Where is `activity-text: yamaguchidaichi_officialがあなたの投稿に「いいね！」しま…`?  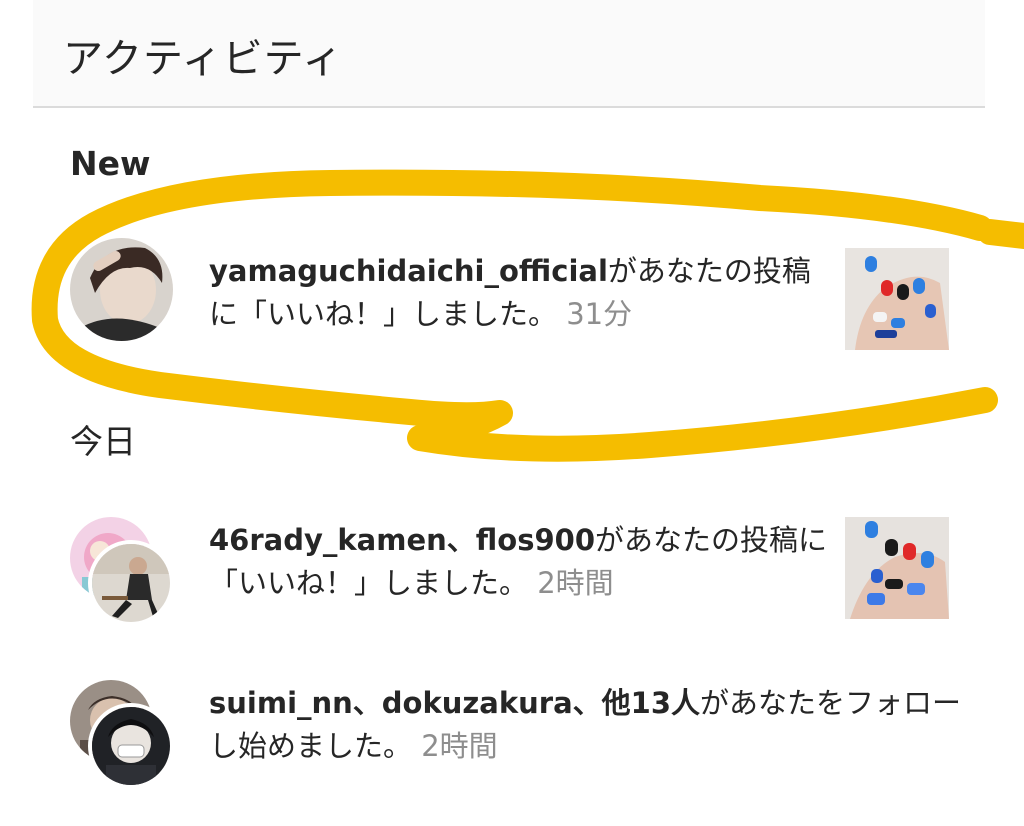
activity-text: yamaguchidaichi_officialがあなたの投稿に「いいね！」しま… is located at coordinates (519, 293).